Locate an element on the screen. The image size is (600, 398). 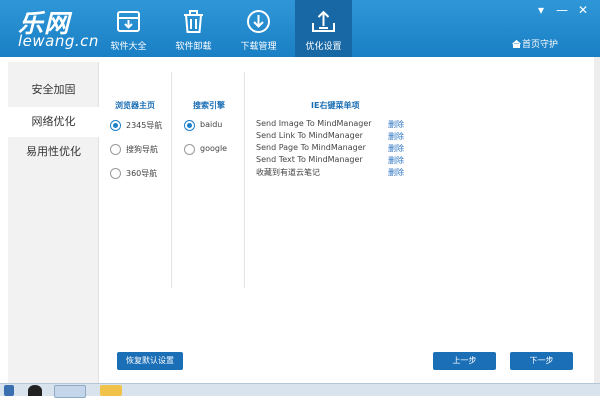
menu-dropdown-button: ▾ is located at coordinates (541, 10).